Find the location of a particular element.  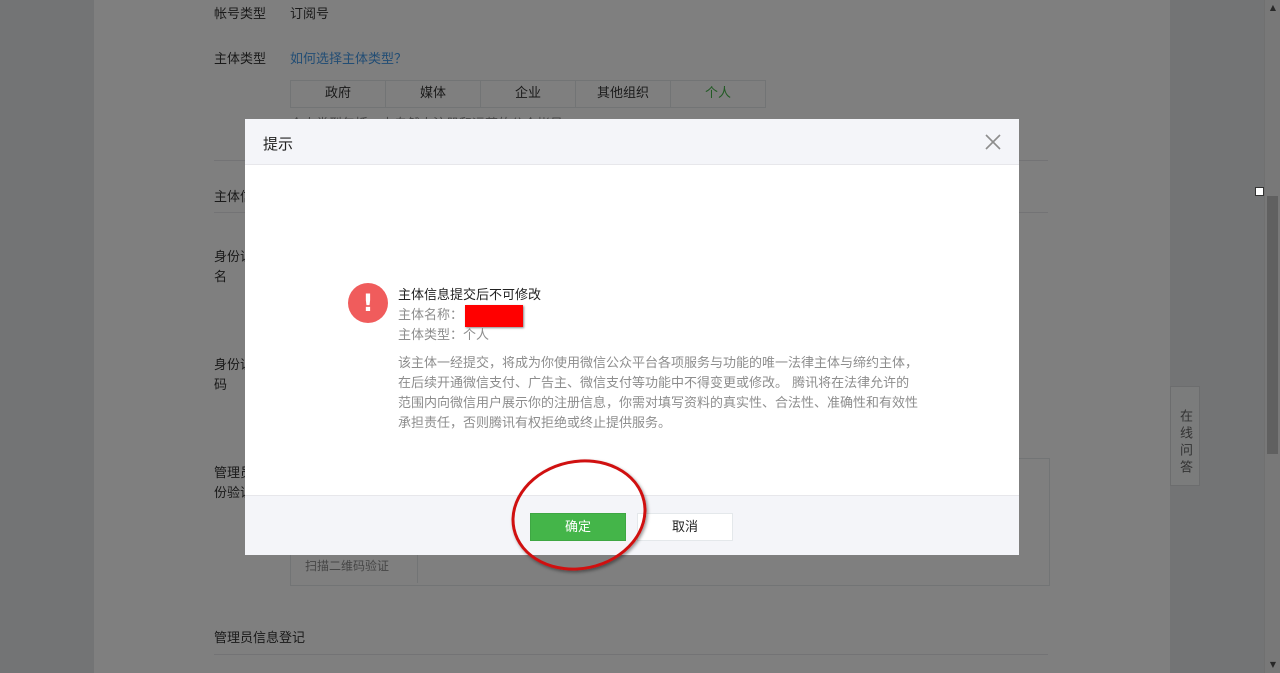

dialog-title: 提示 is located at coordinates (278, 144).